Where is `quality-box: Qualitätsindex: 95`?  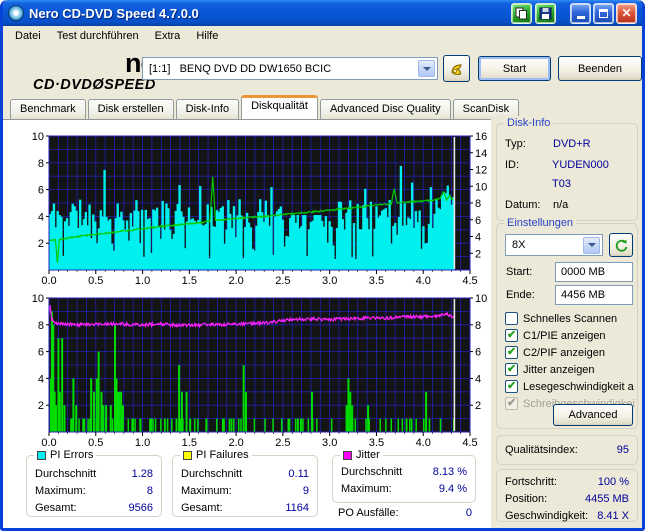
quality-box: Qualitätsindex: 95 is located at coordinates (567, 450).